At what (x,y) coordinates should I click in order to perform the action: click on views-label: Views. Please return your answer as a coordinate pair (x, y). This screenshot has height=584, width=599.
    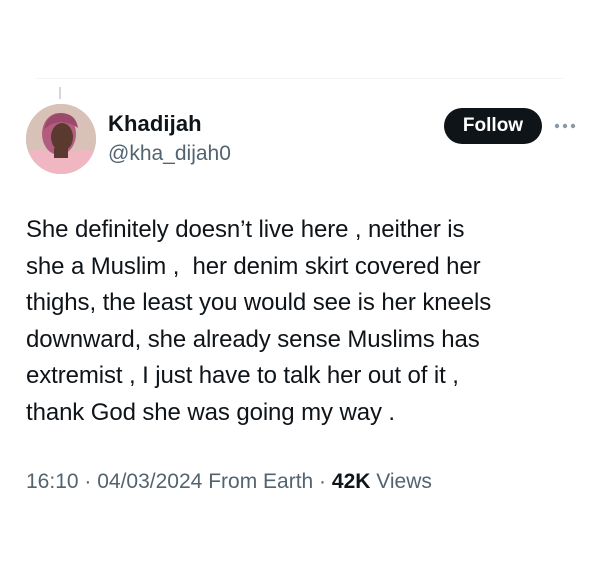
    Looking at the image, I should click on (404, 481).